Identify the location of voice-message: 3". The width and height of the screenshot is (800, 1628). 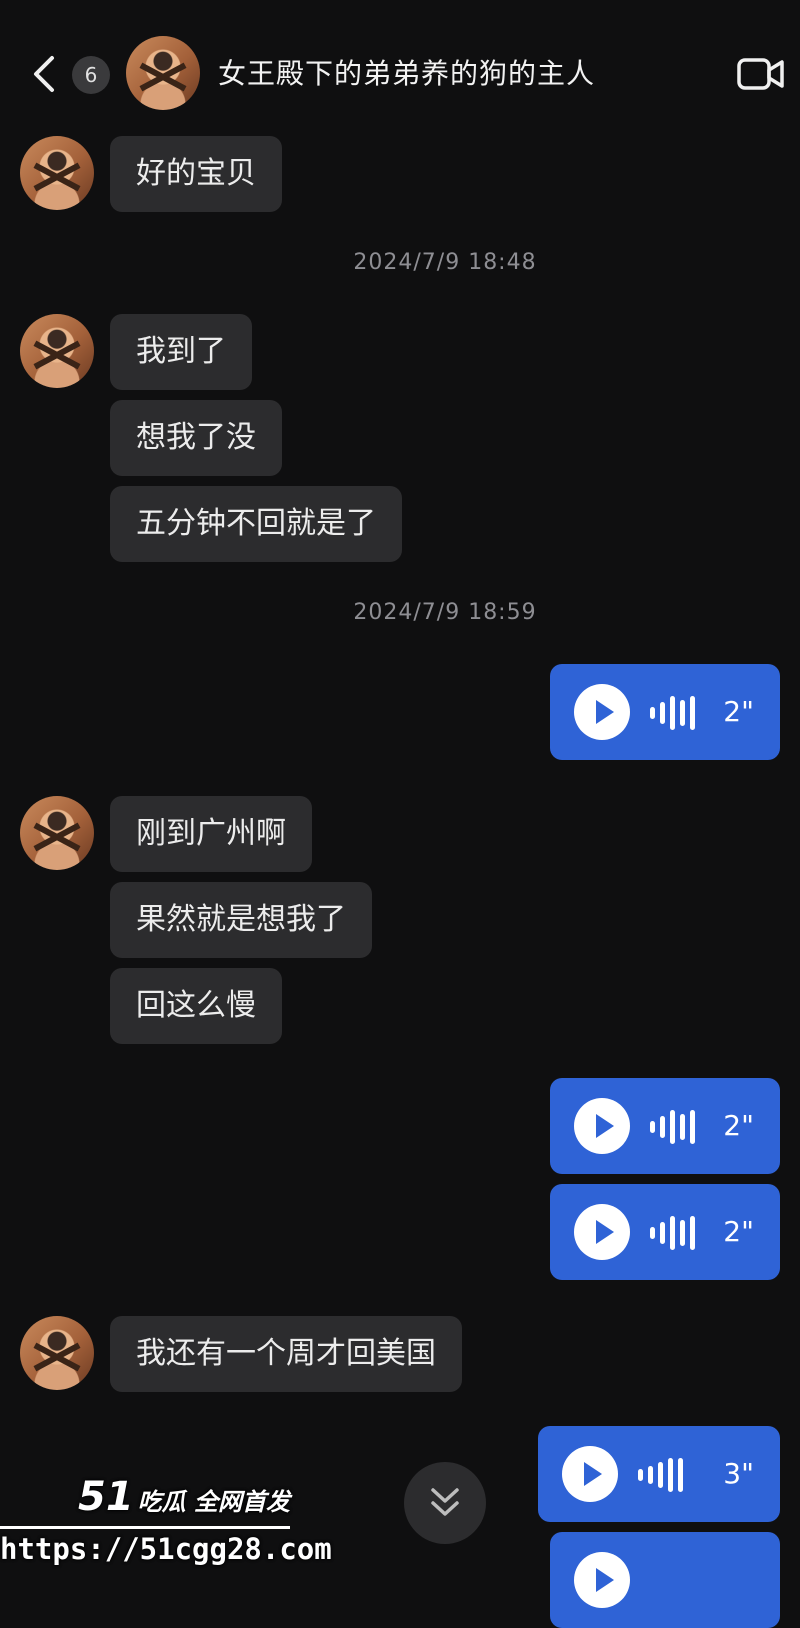
(659, 1474).